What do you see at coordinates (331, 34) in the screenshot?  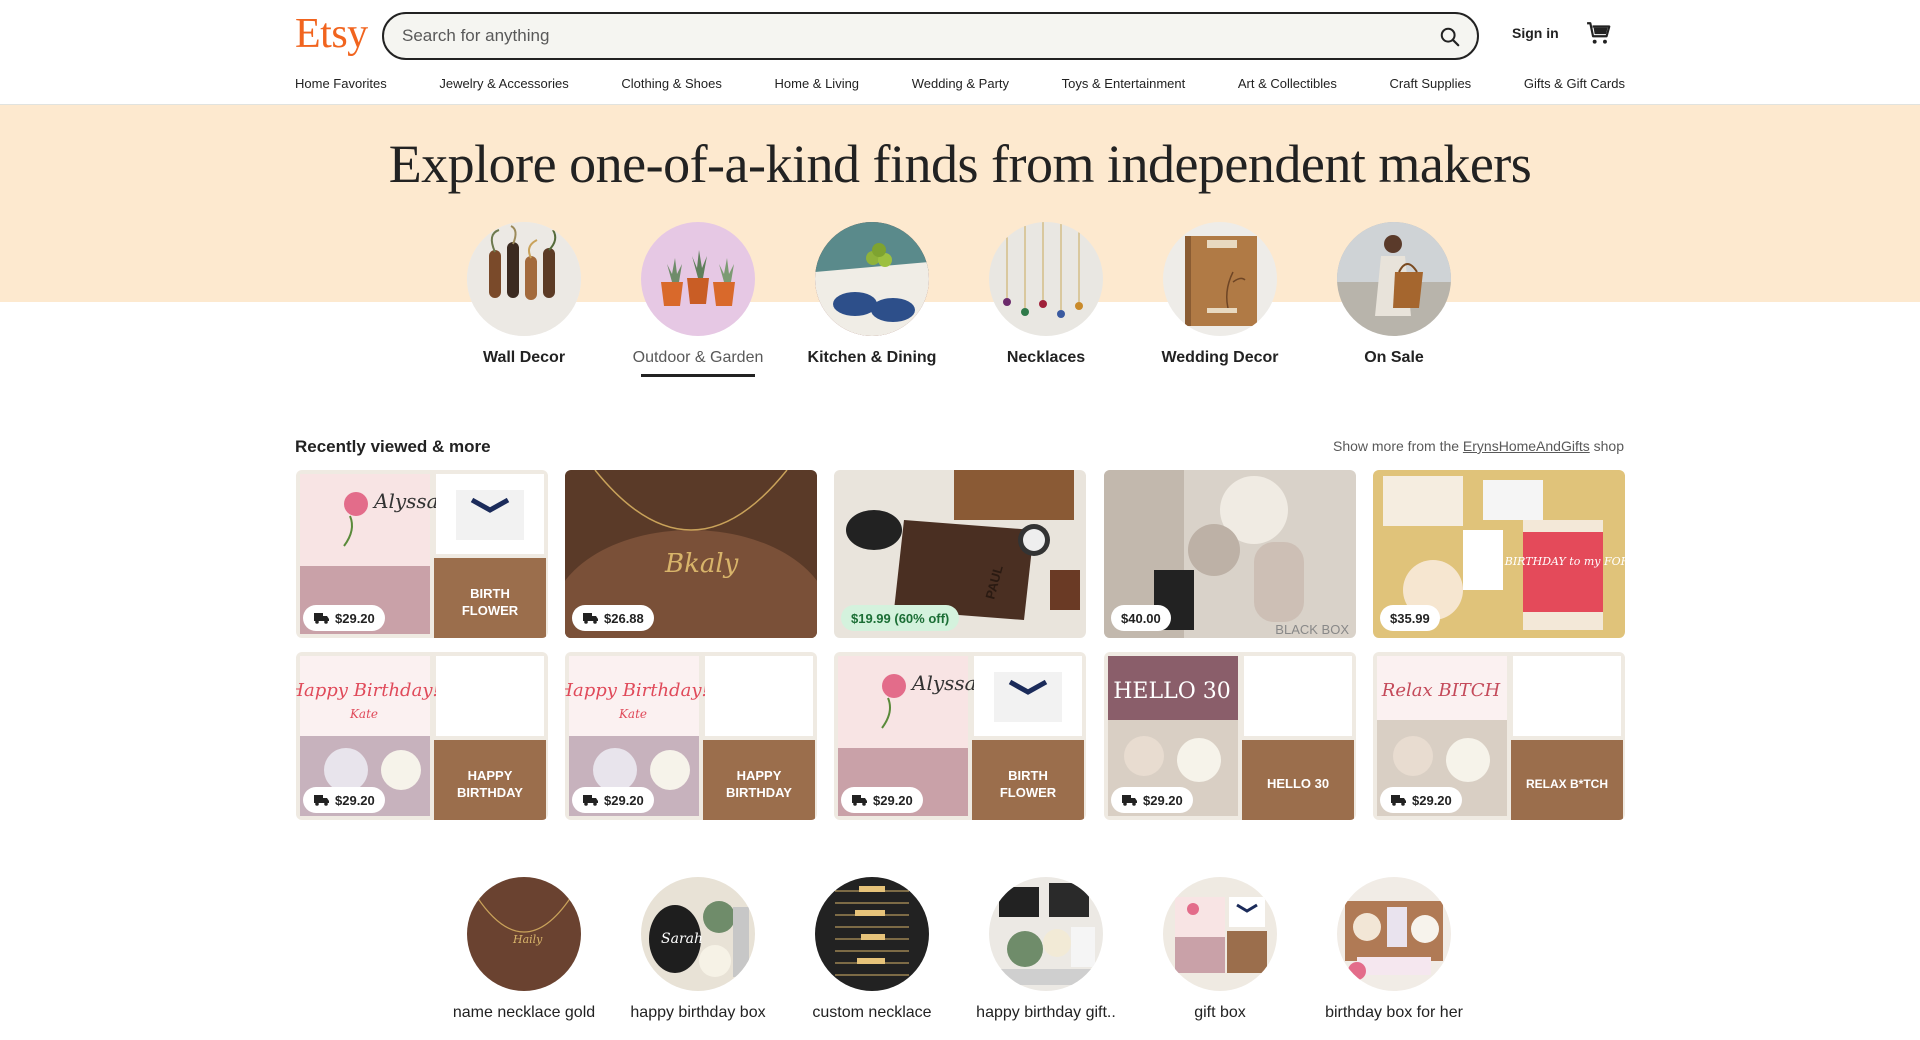 I see `etsy-logo: Etsy` at bounding box center [331, 34].